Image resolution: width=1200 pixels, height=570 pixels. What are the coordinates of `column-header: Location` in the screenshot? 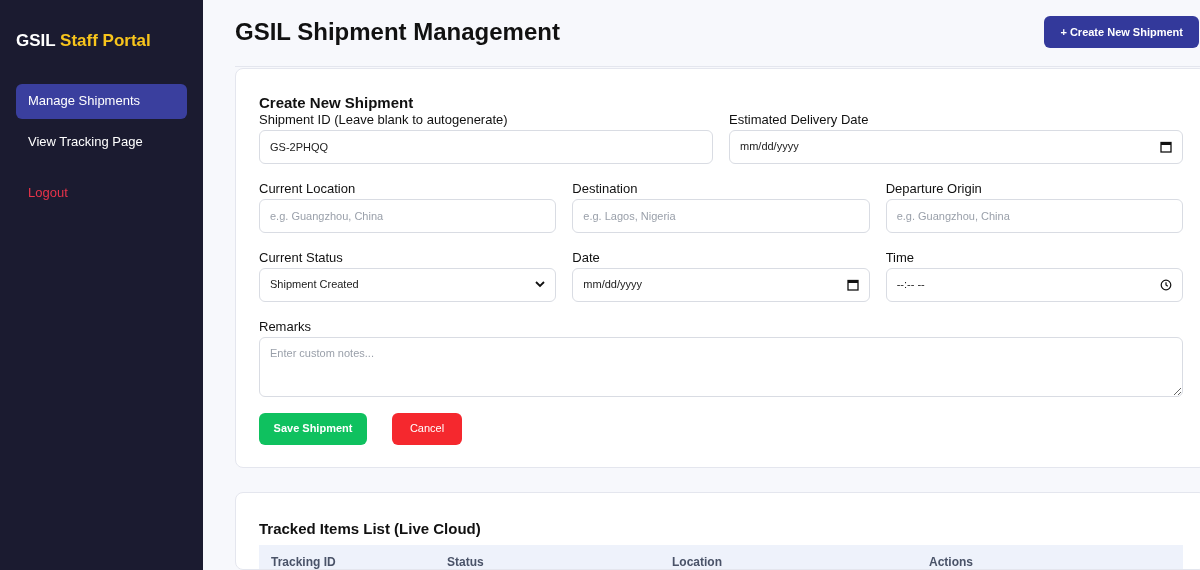 It's located at (697, 562).